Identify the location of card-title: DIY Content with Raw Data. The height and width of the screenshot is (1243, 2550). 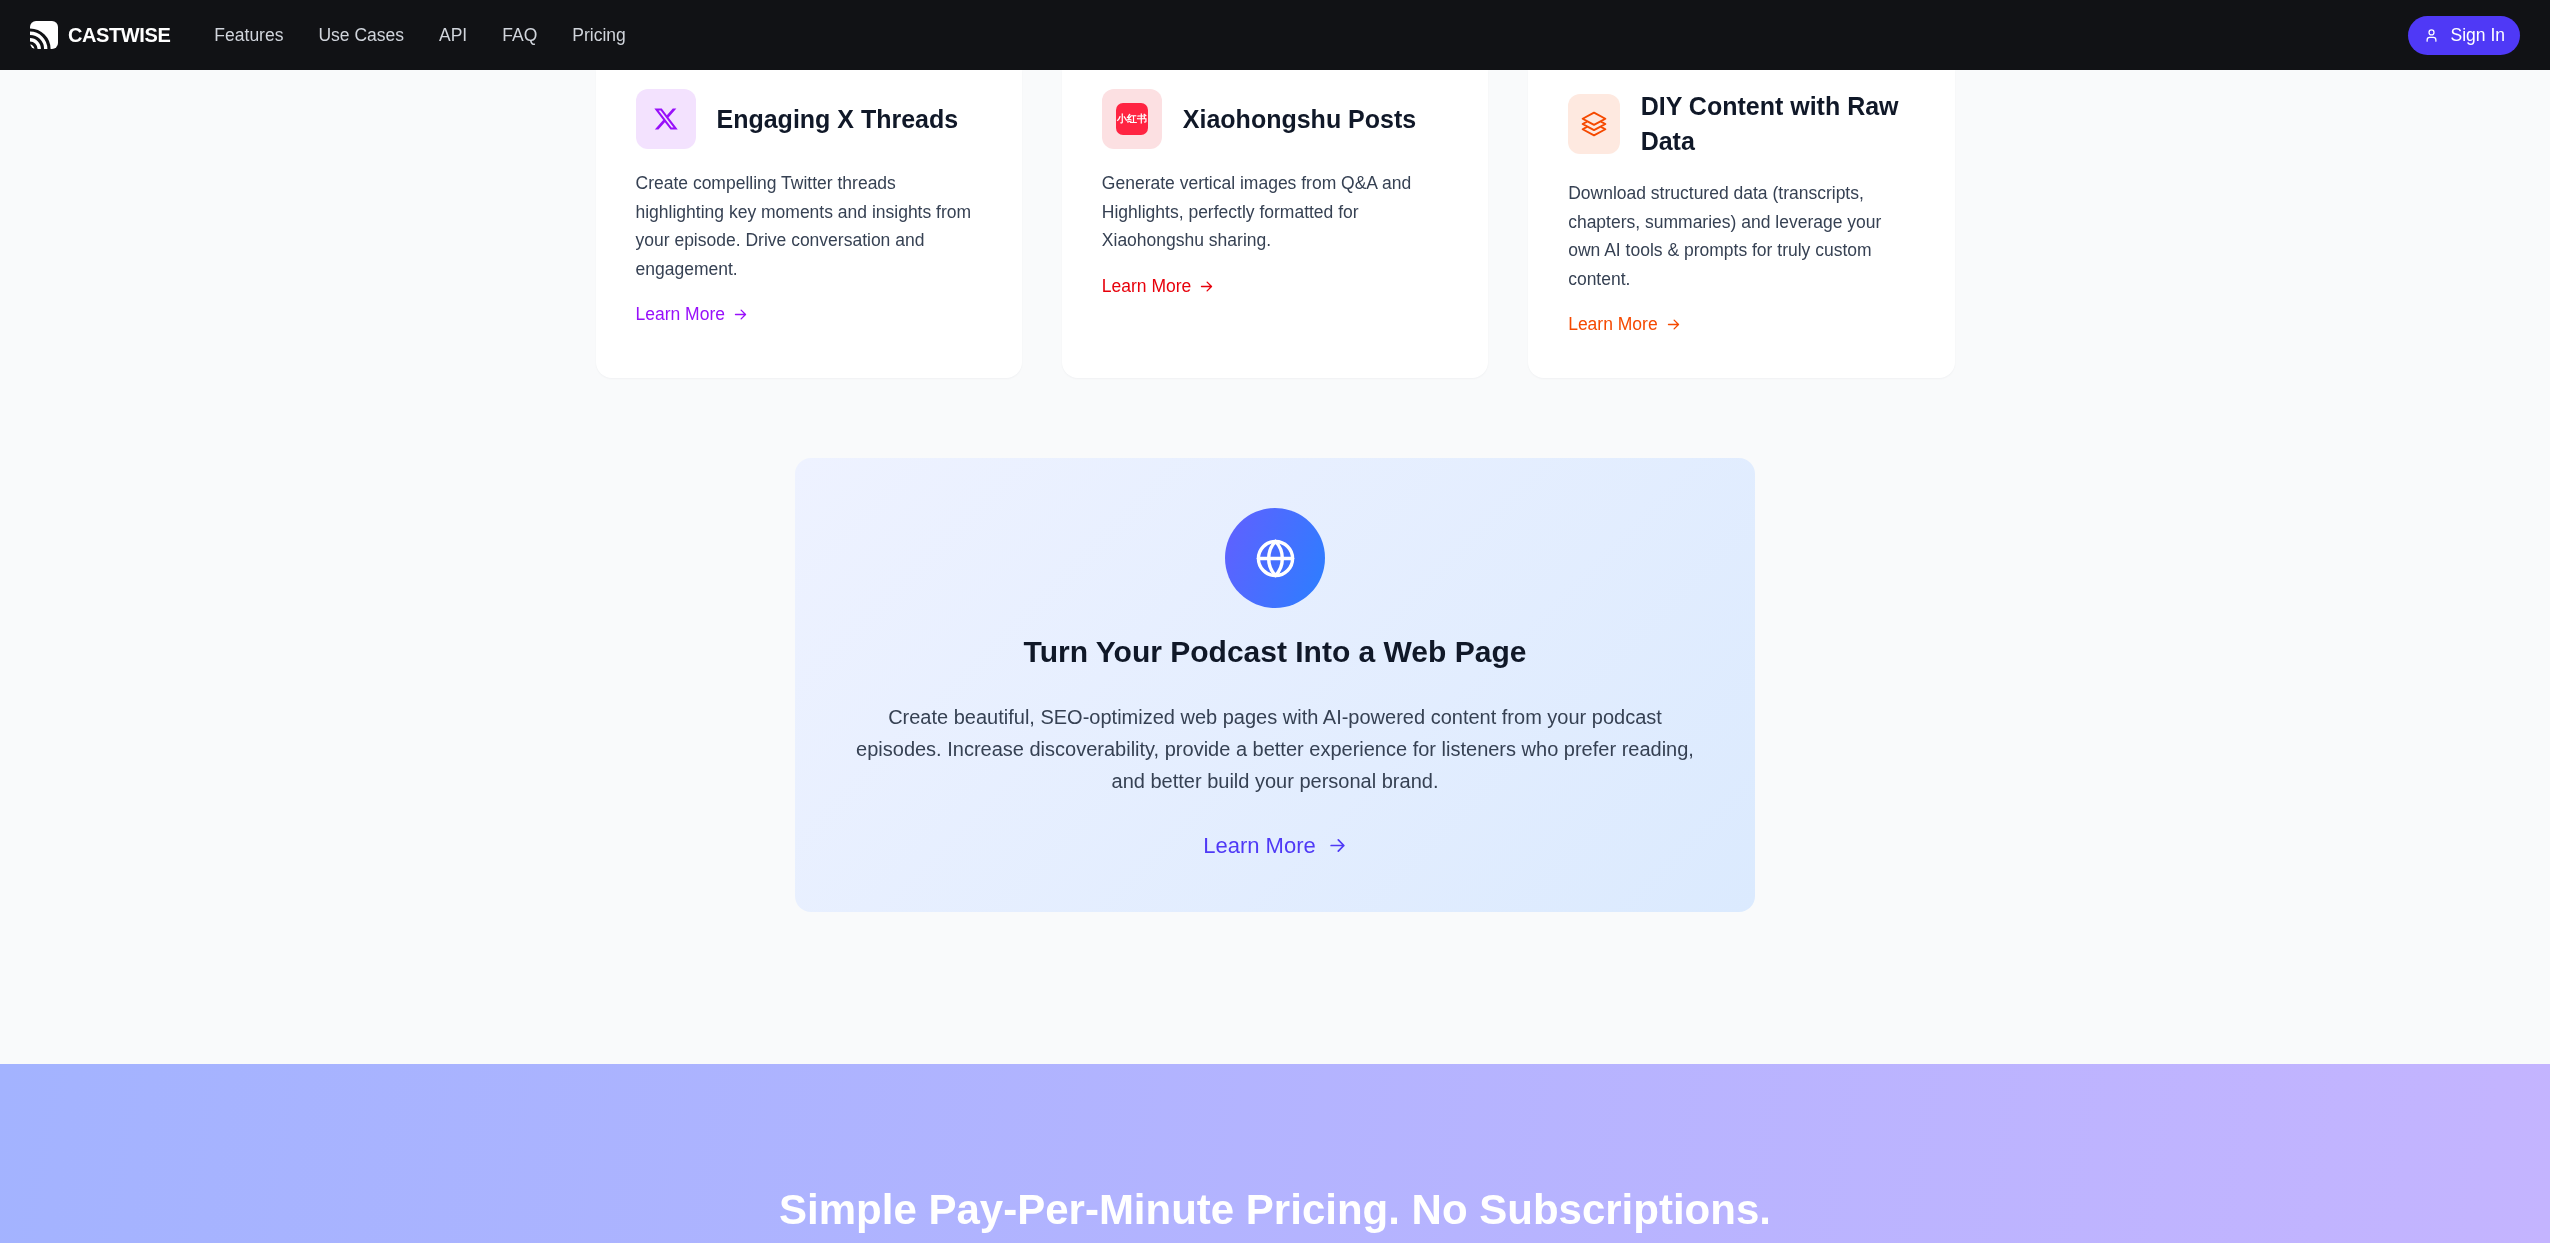
(1770, 124).